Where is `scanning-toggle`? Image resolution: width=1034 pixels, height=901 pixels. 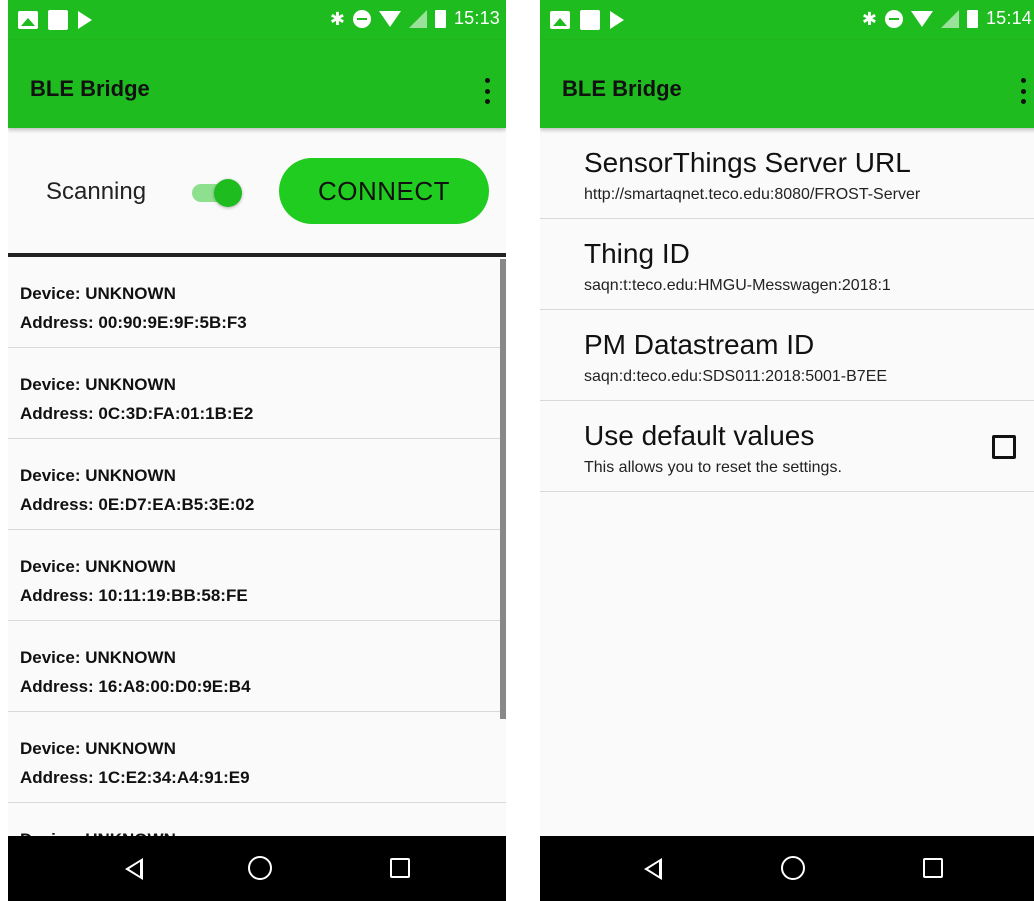 scanning-toggle is located at coordinates (217, 193).